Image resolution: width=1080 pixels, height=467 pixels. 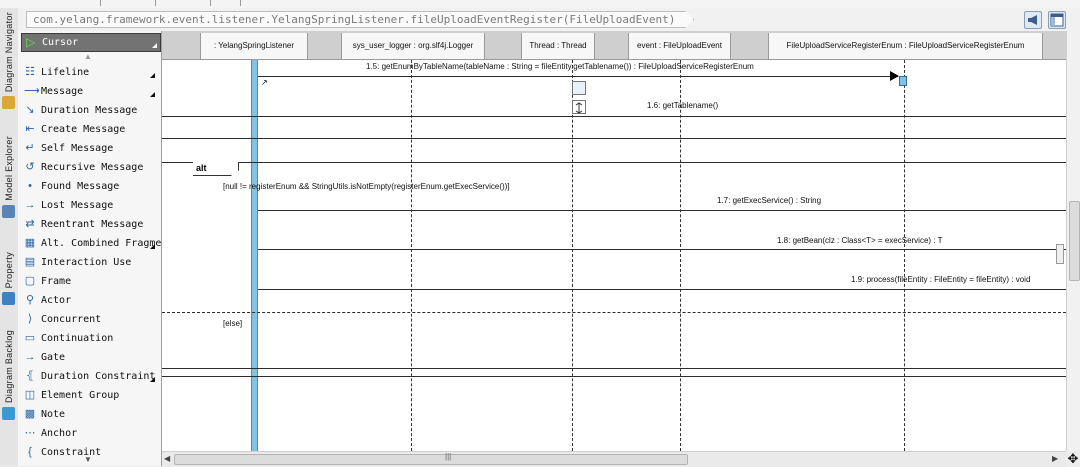 What do you see at coordinates (90, 319) in the screenshot?
I see `palette-item-concurrent: ⟩ Concurrent` at bounding box center [90, 319].